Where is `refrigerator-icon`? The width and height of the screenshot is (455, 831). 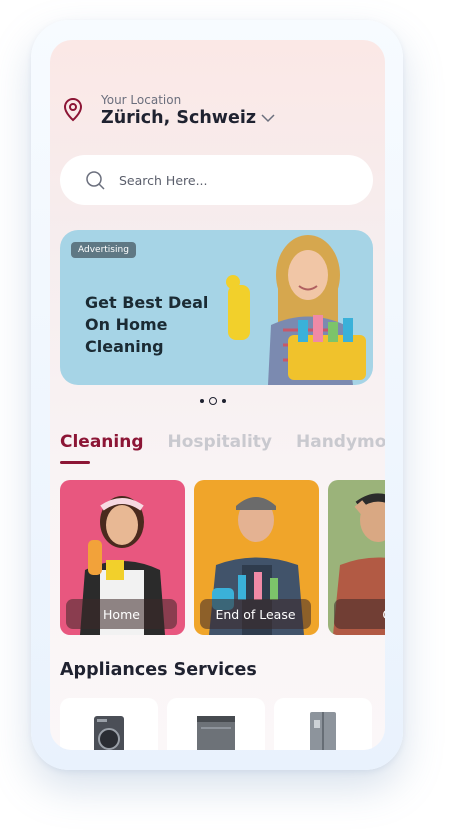
refrigerator-icon is located at coordinates (323, 731).